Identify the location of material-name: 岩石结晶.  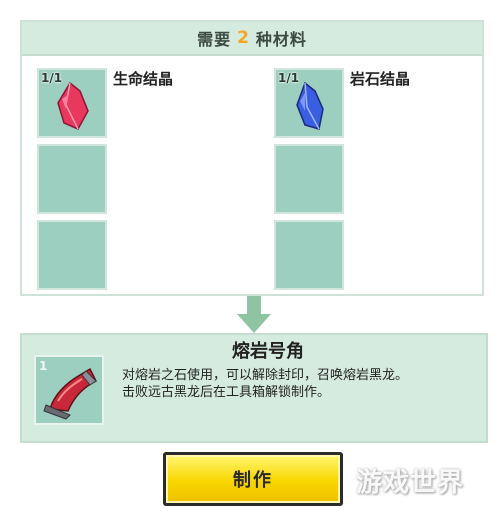
(380, 79).